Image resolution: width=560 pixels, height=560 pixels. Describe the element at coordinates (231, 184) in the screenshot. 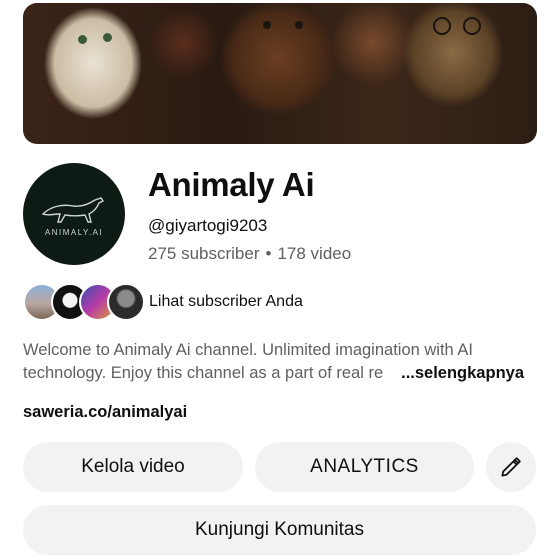

I see `channel-name: Animaly Ai` at that location.